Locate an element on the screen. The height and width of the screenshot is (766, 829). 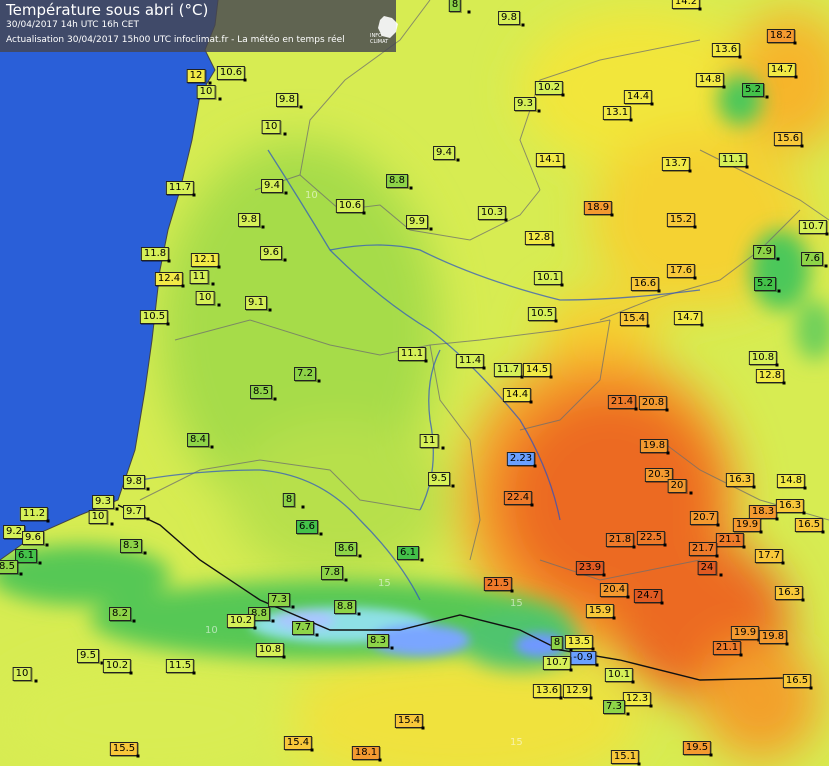
temperature-reading: 13.6 is located at coordinates (547, 691).